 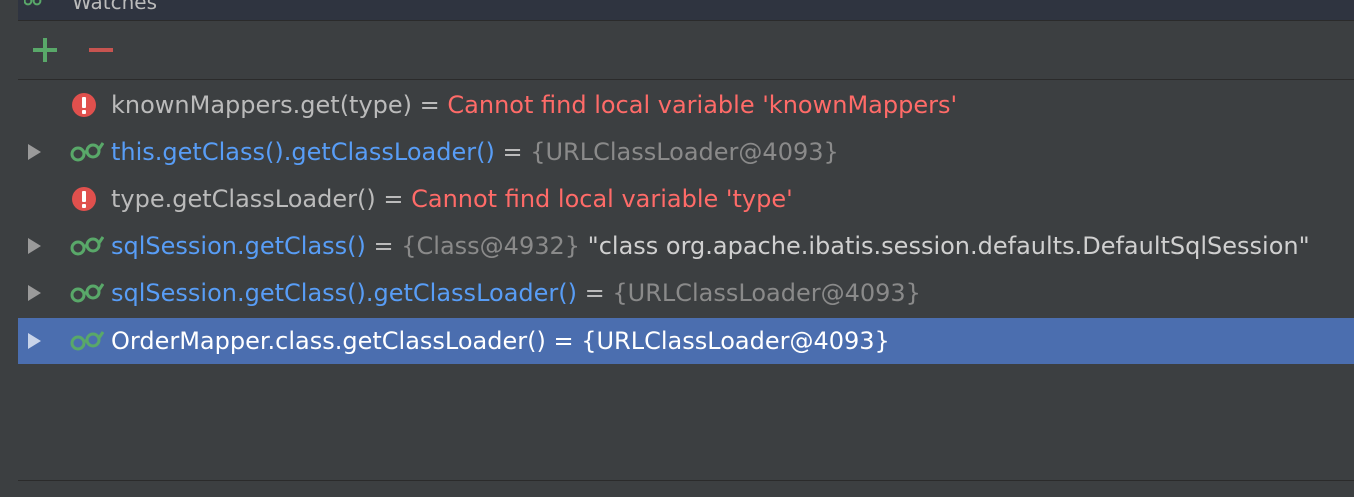 I want to click on plus-icon, so click(x=45, y=50).